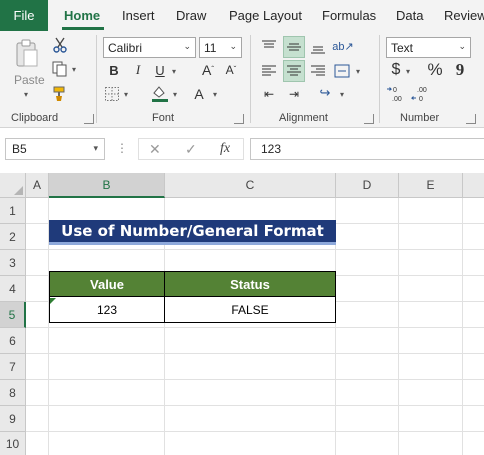  I want to click on decrease-indent-icon: ⇤, so click(269, 94).